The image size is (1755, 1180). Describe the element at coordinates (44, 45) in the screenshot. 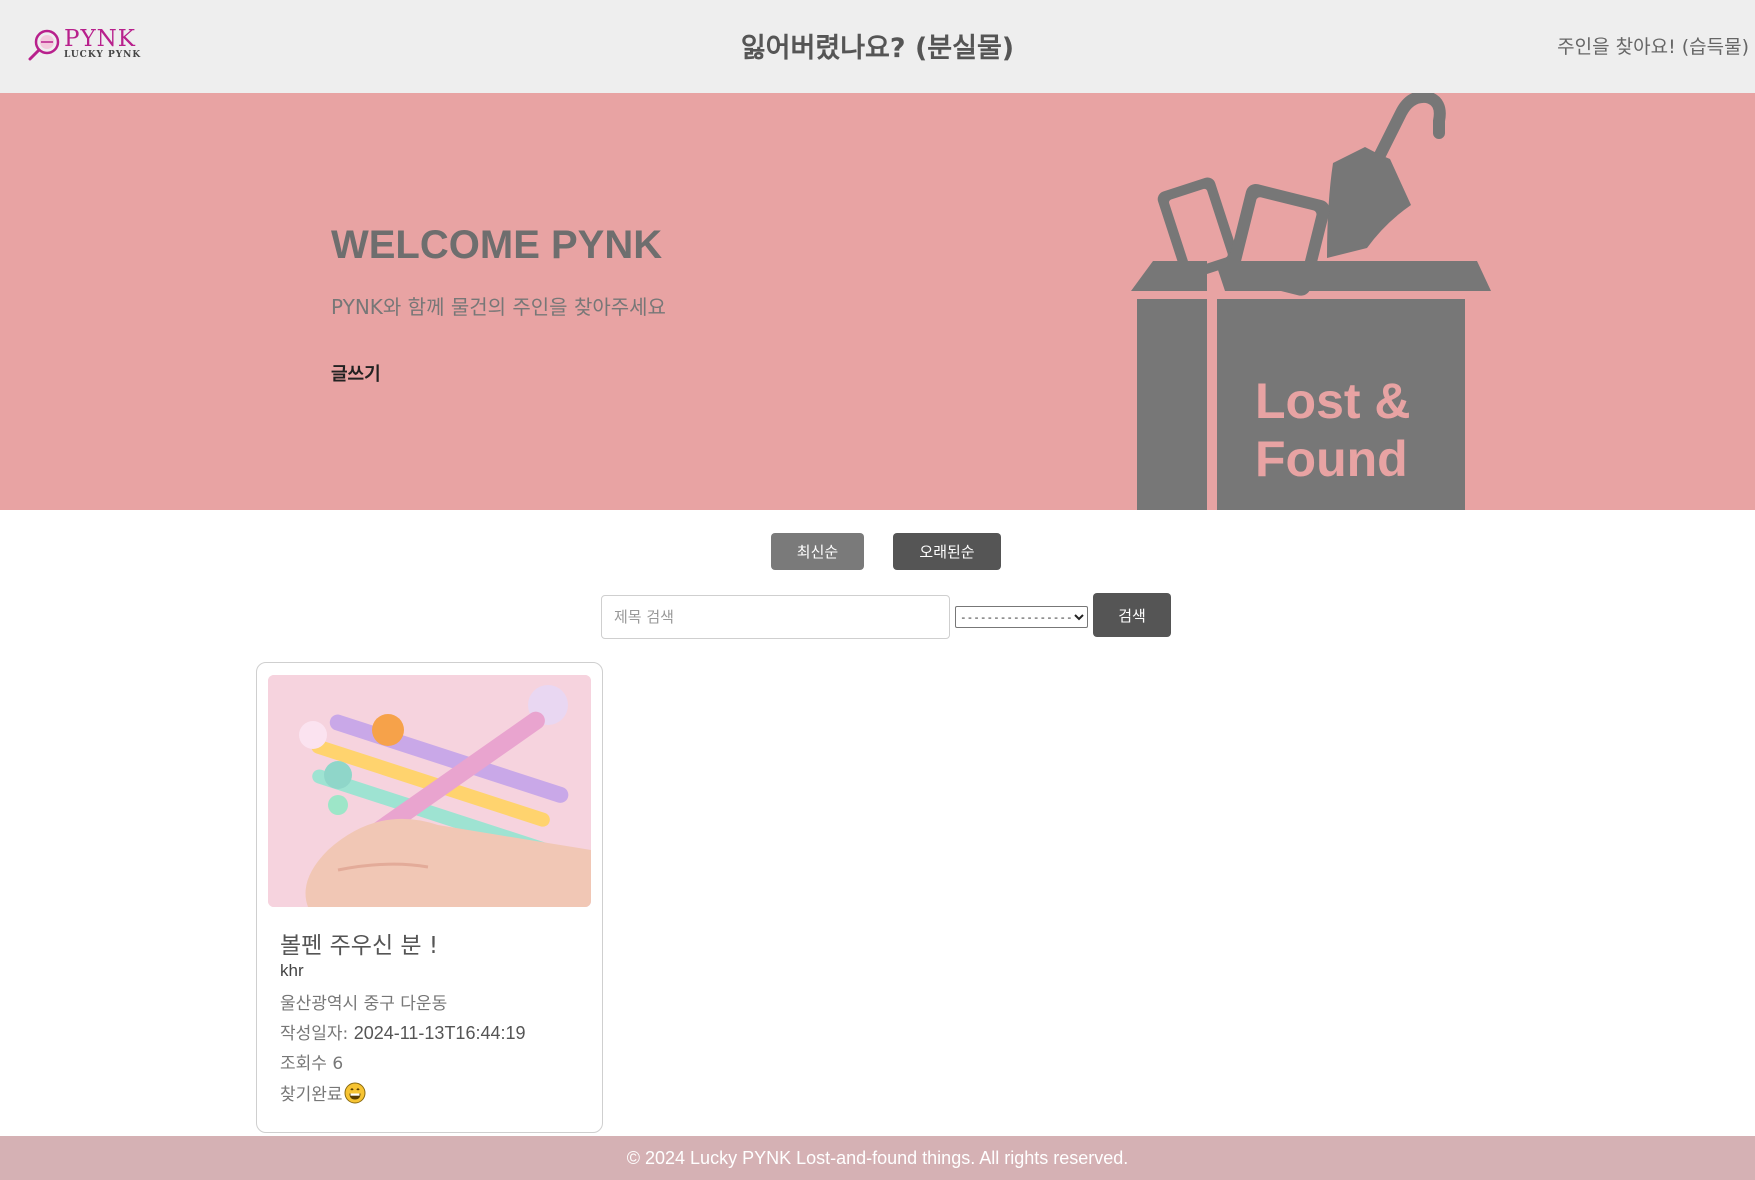

I see `magnifier-logo-icon` at that location.